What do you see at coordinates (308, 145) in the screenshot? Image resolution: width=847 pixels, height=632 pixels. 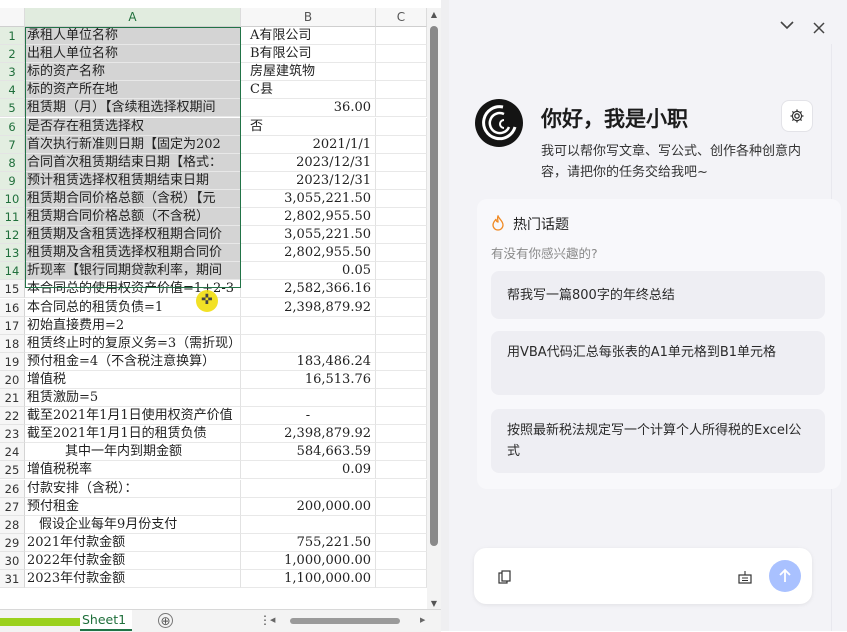 I see `cell-b: 2021/1/1` at bounding box center [308, 145].